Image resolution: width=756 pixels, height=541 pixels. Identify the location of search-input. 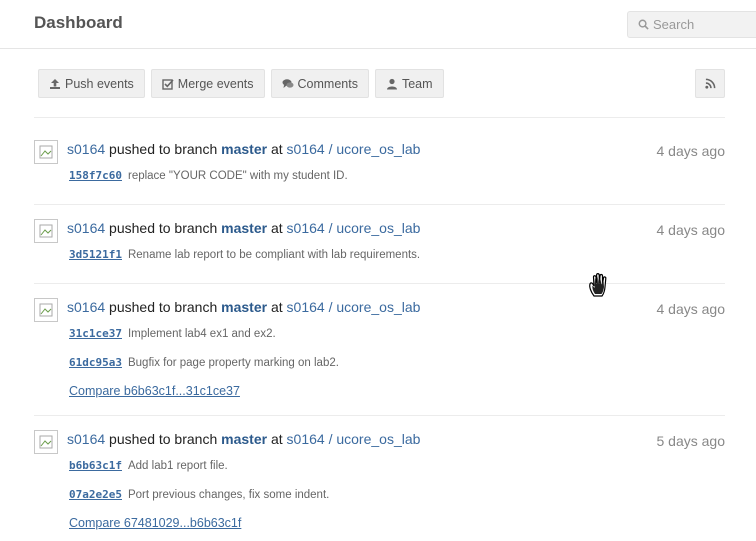
(703, 24).